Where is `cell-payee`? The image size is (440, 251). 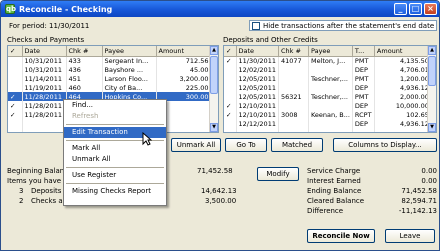
cell-payee is located at coordinates (330, 87).